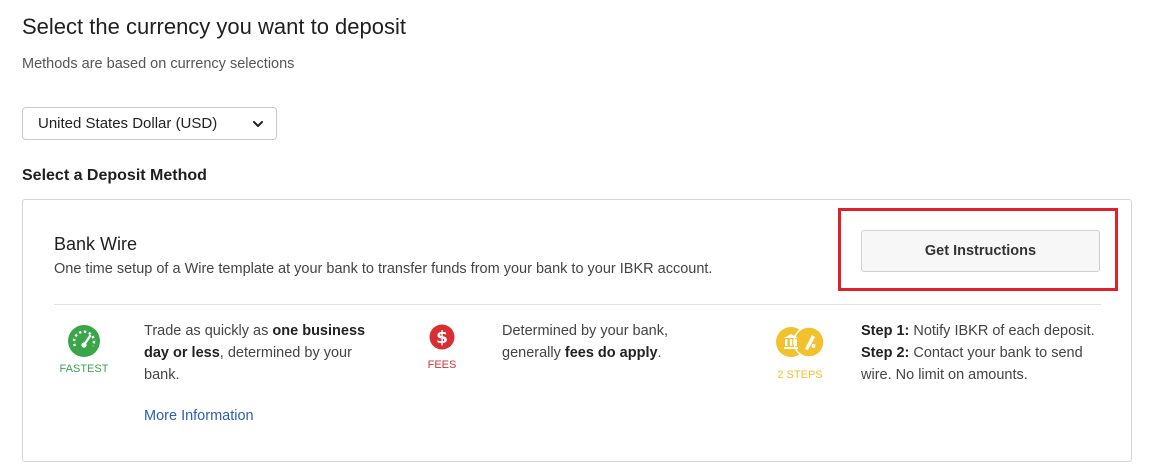 The image size is (1150, 476). Describe the element at coordinates (158, 64) in the screenshot. I see `page-subtitle: Methods are based on currency selections` at that location.